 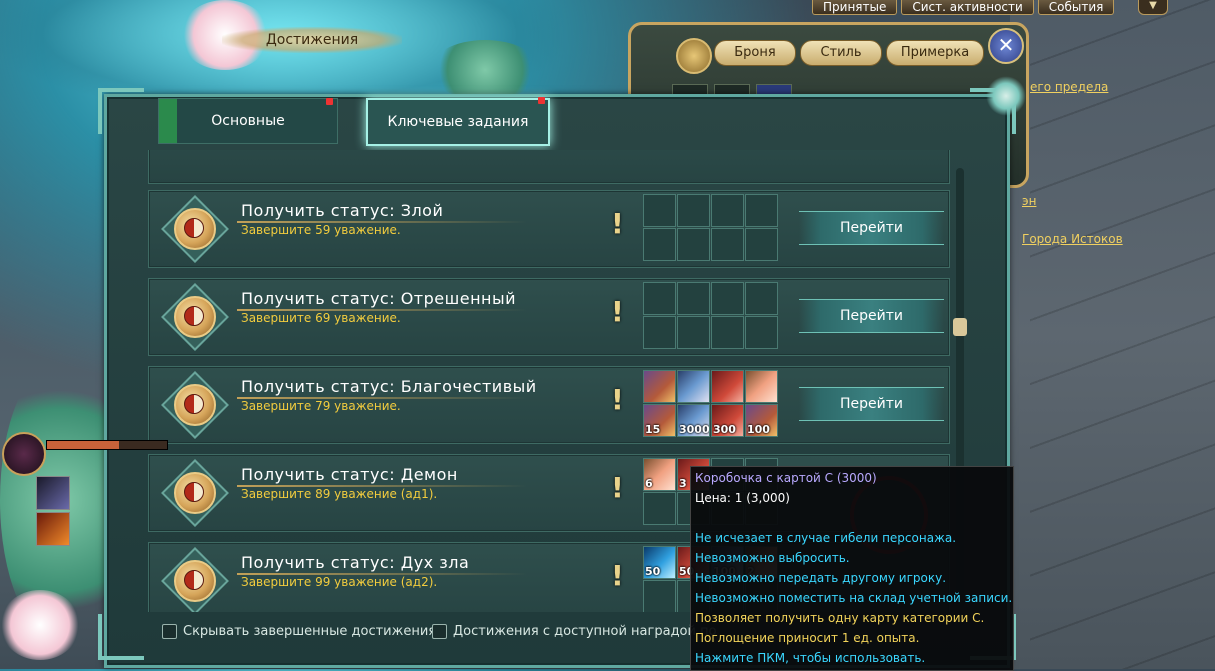 I want to click on reward-item-icon: 3000, so click(x=693, y=420).